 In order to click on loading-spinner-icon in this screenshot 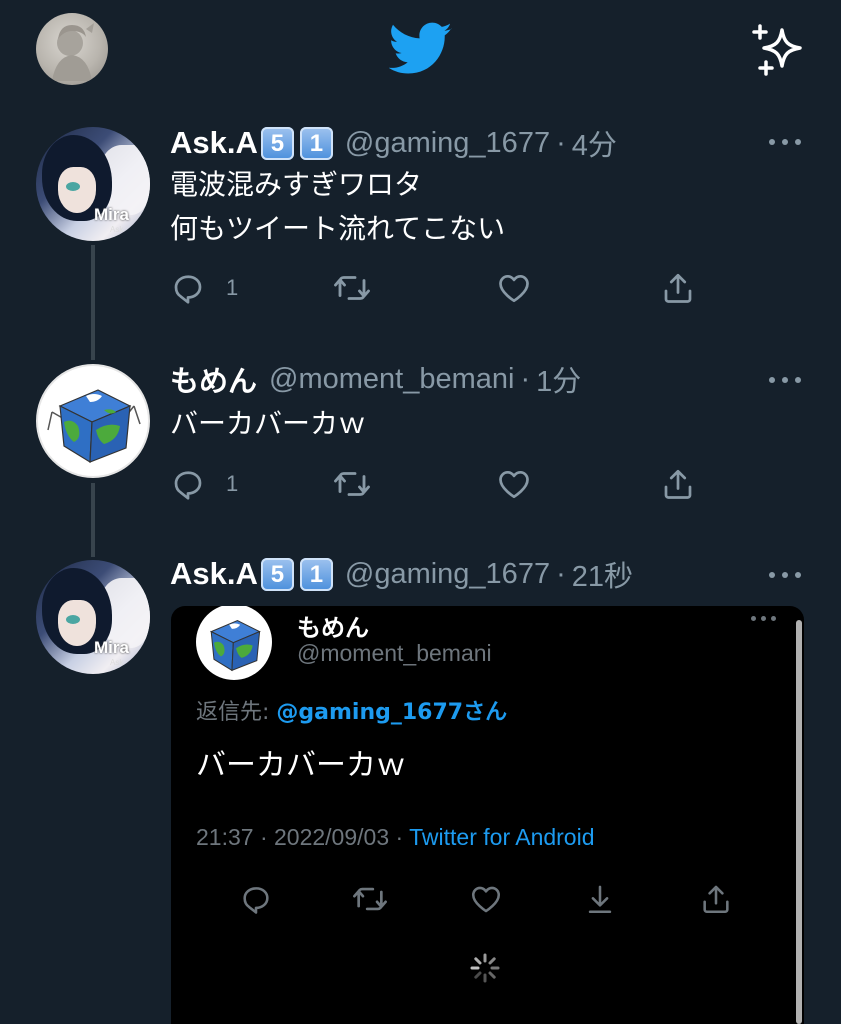, I will do `click(485, 968)`.